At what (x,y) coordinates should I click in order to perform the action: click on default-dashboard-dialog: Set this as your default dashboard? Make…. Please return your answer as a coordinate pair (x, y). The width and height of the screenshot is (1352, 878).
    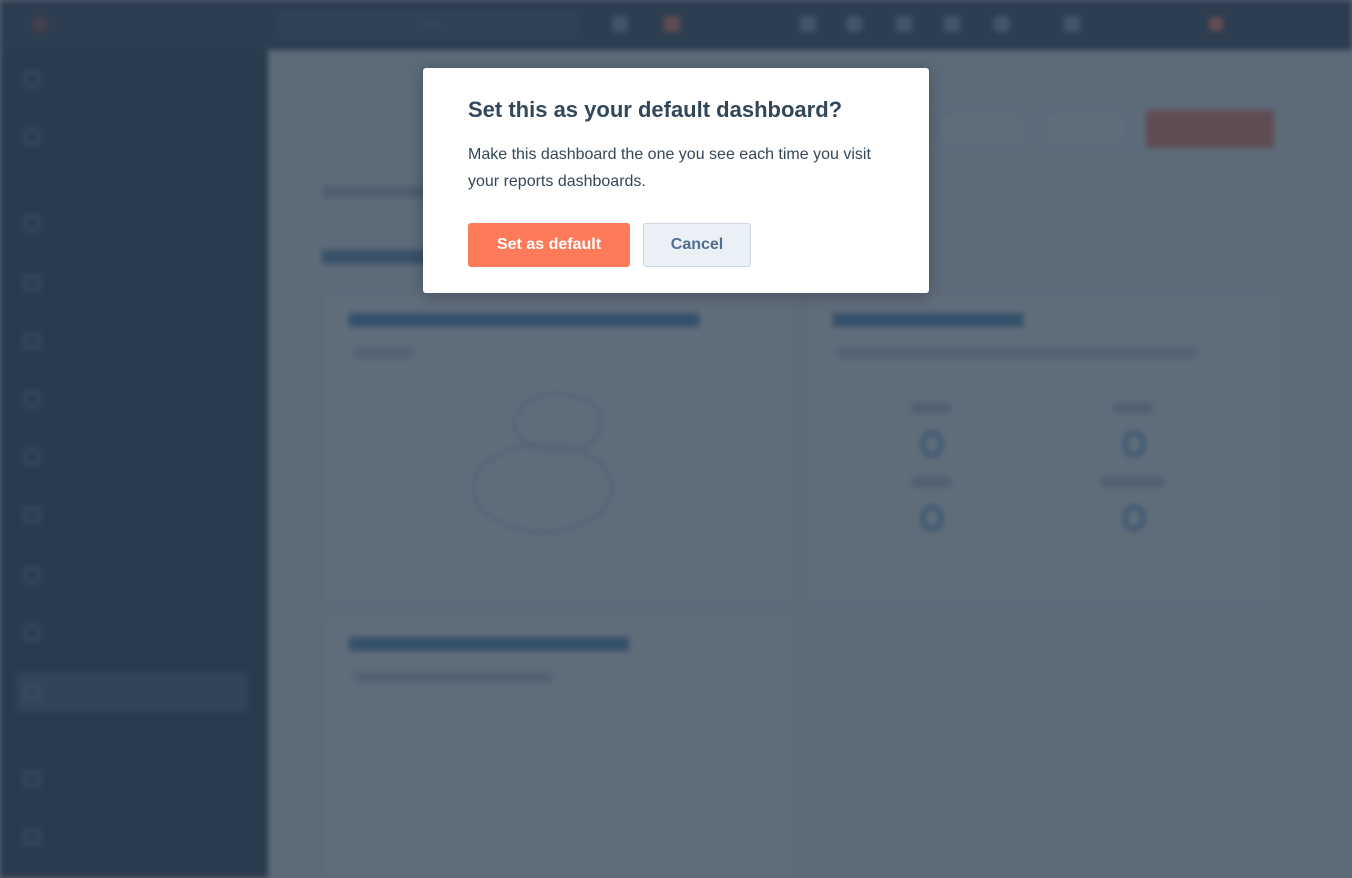
    Looking at the image, I should click on (676, 180).